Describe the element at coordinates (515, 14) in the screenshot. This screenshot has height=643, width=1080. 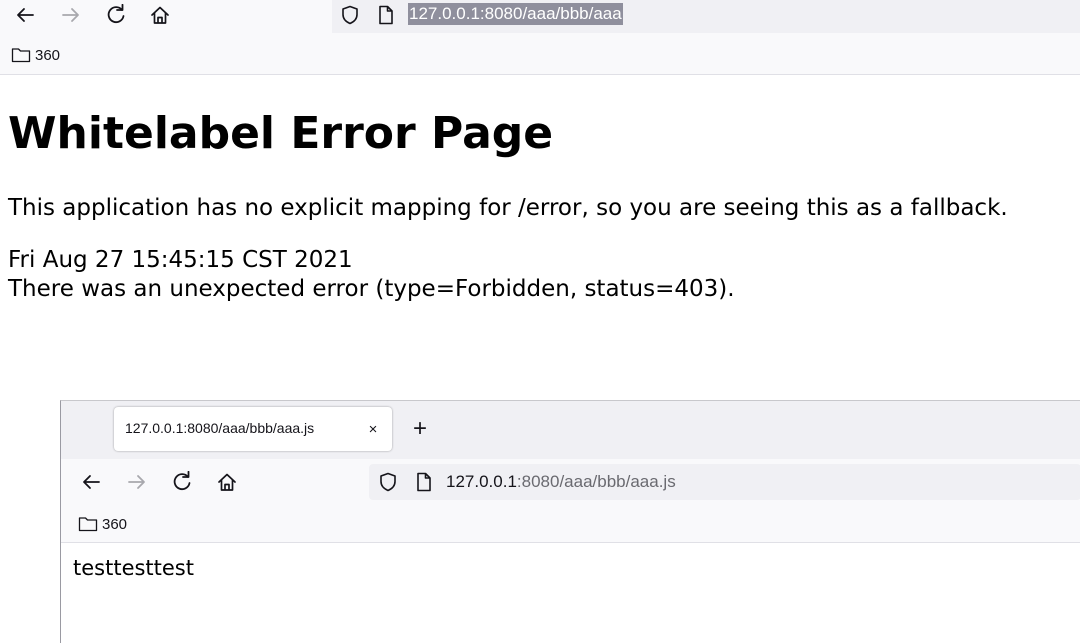
I see `url-text-selected: 127.0.0.1:8080/aaa/bbb/aaa` at that location.